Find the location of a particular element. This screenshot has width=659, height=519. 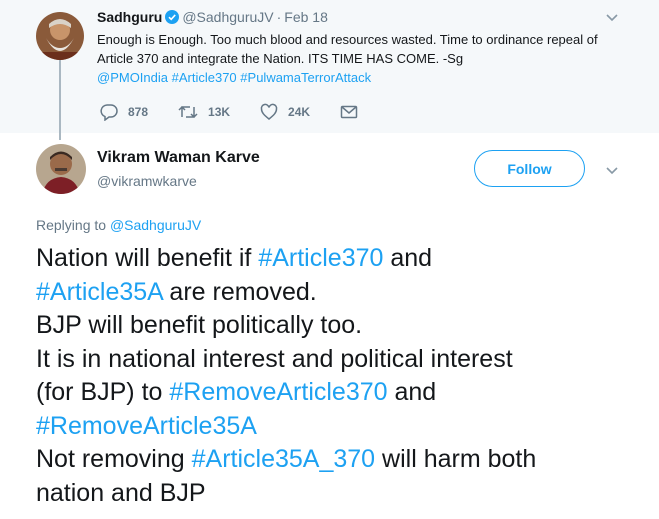

parent-author-name: Sadhguru is located at coordinates (129, 17).